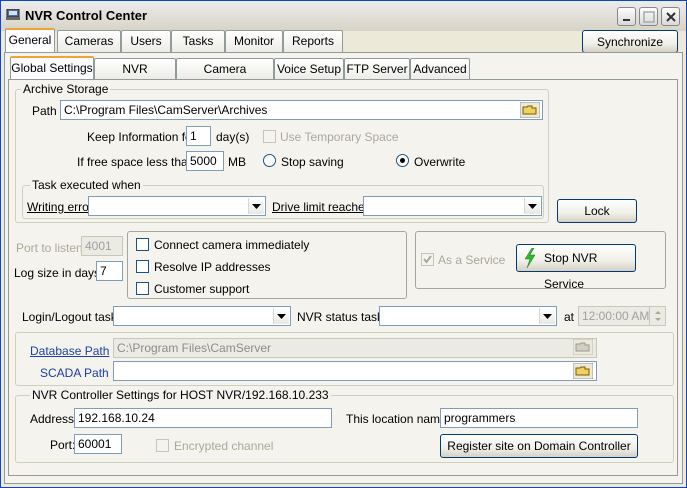  Describe the element at coordinates (343, 16) in the screenshot. I see `title-bar: NVR Control Center` at that location.